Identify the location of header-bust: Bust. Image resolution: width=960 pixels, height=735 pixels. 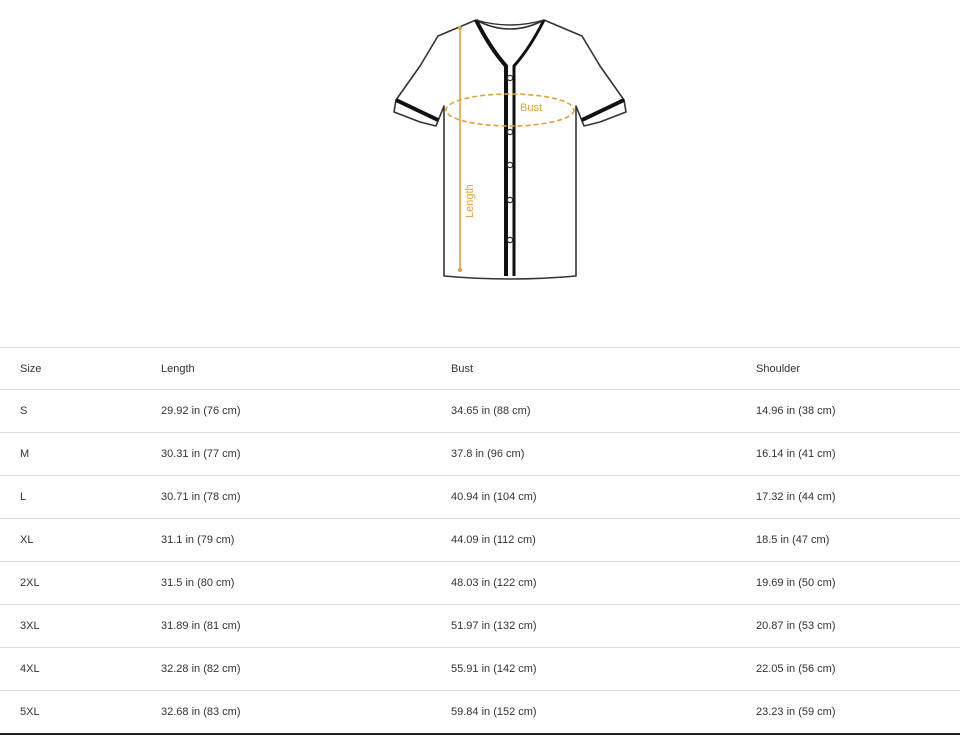
(603, 368).